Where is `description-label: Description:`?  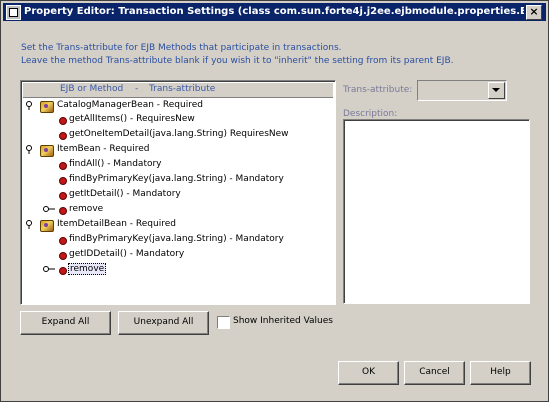
description-label: Description: is located at coordinates (370, 114).